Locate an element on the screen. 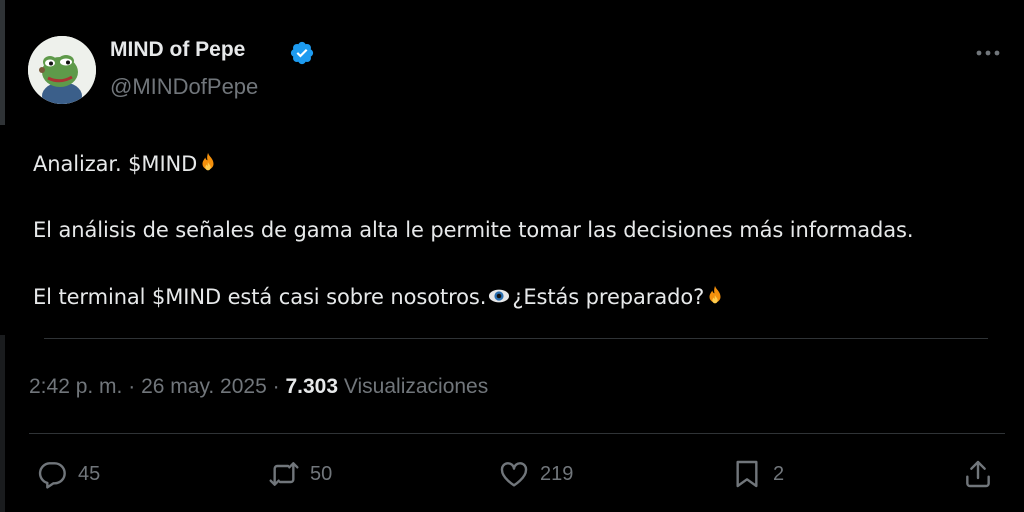 Image resolution: width=1024 pixels, height=512 pixels. share-button is located at coordinates (978, 474).